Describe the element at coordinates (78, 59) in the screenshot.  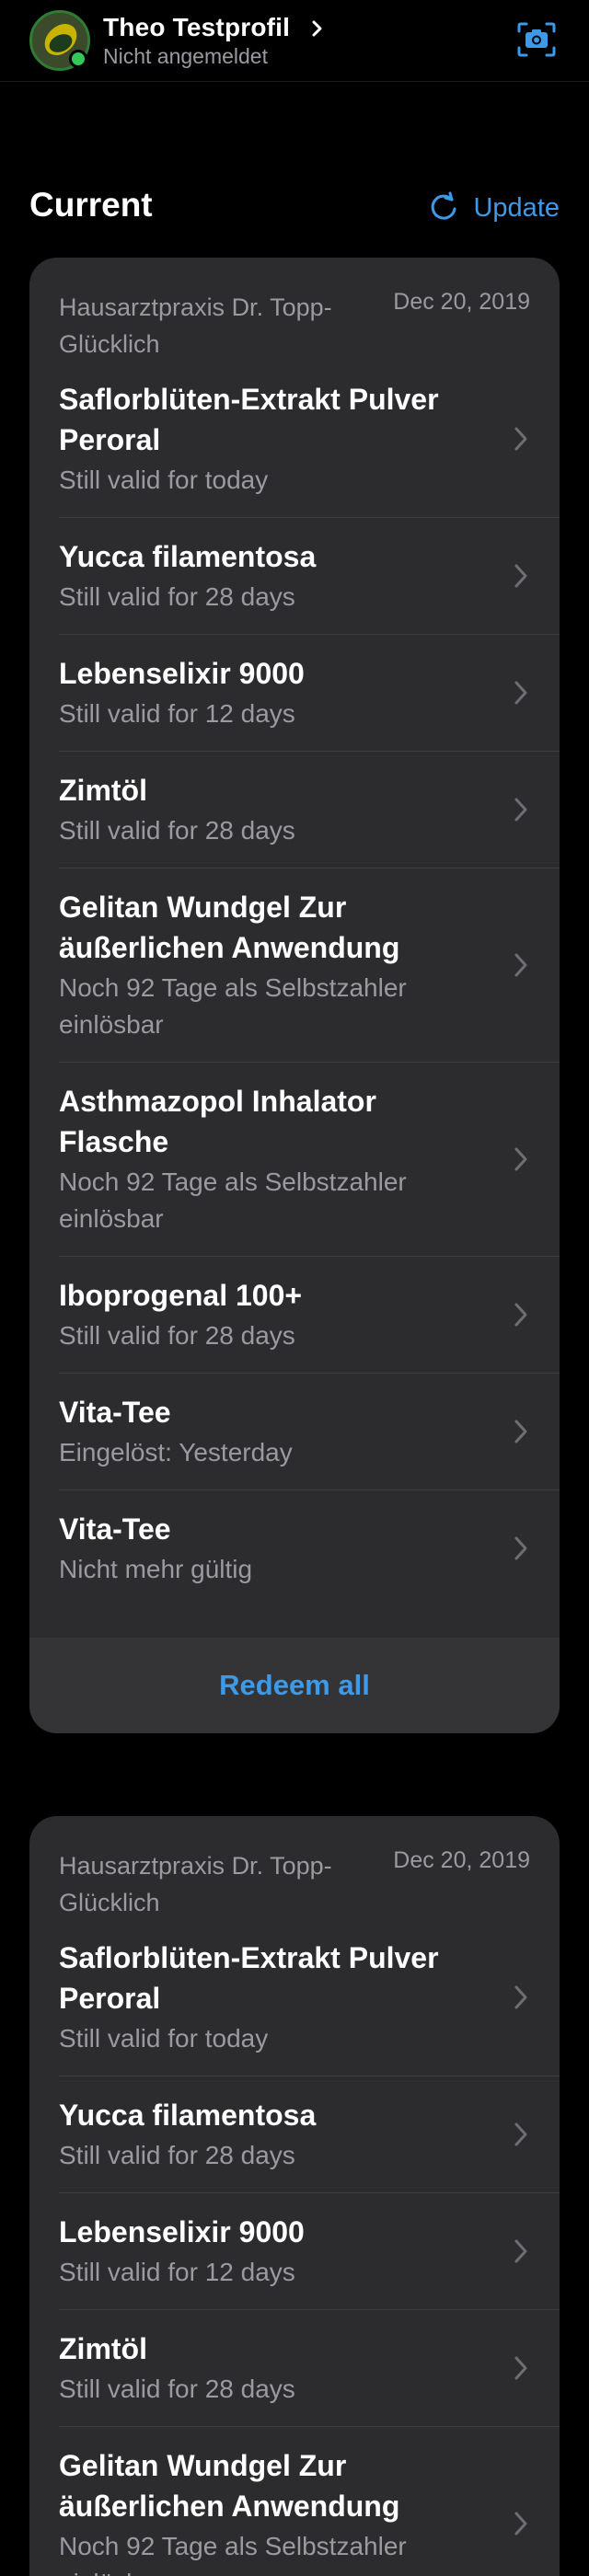
I see `online-status-indicator` at that location.